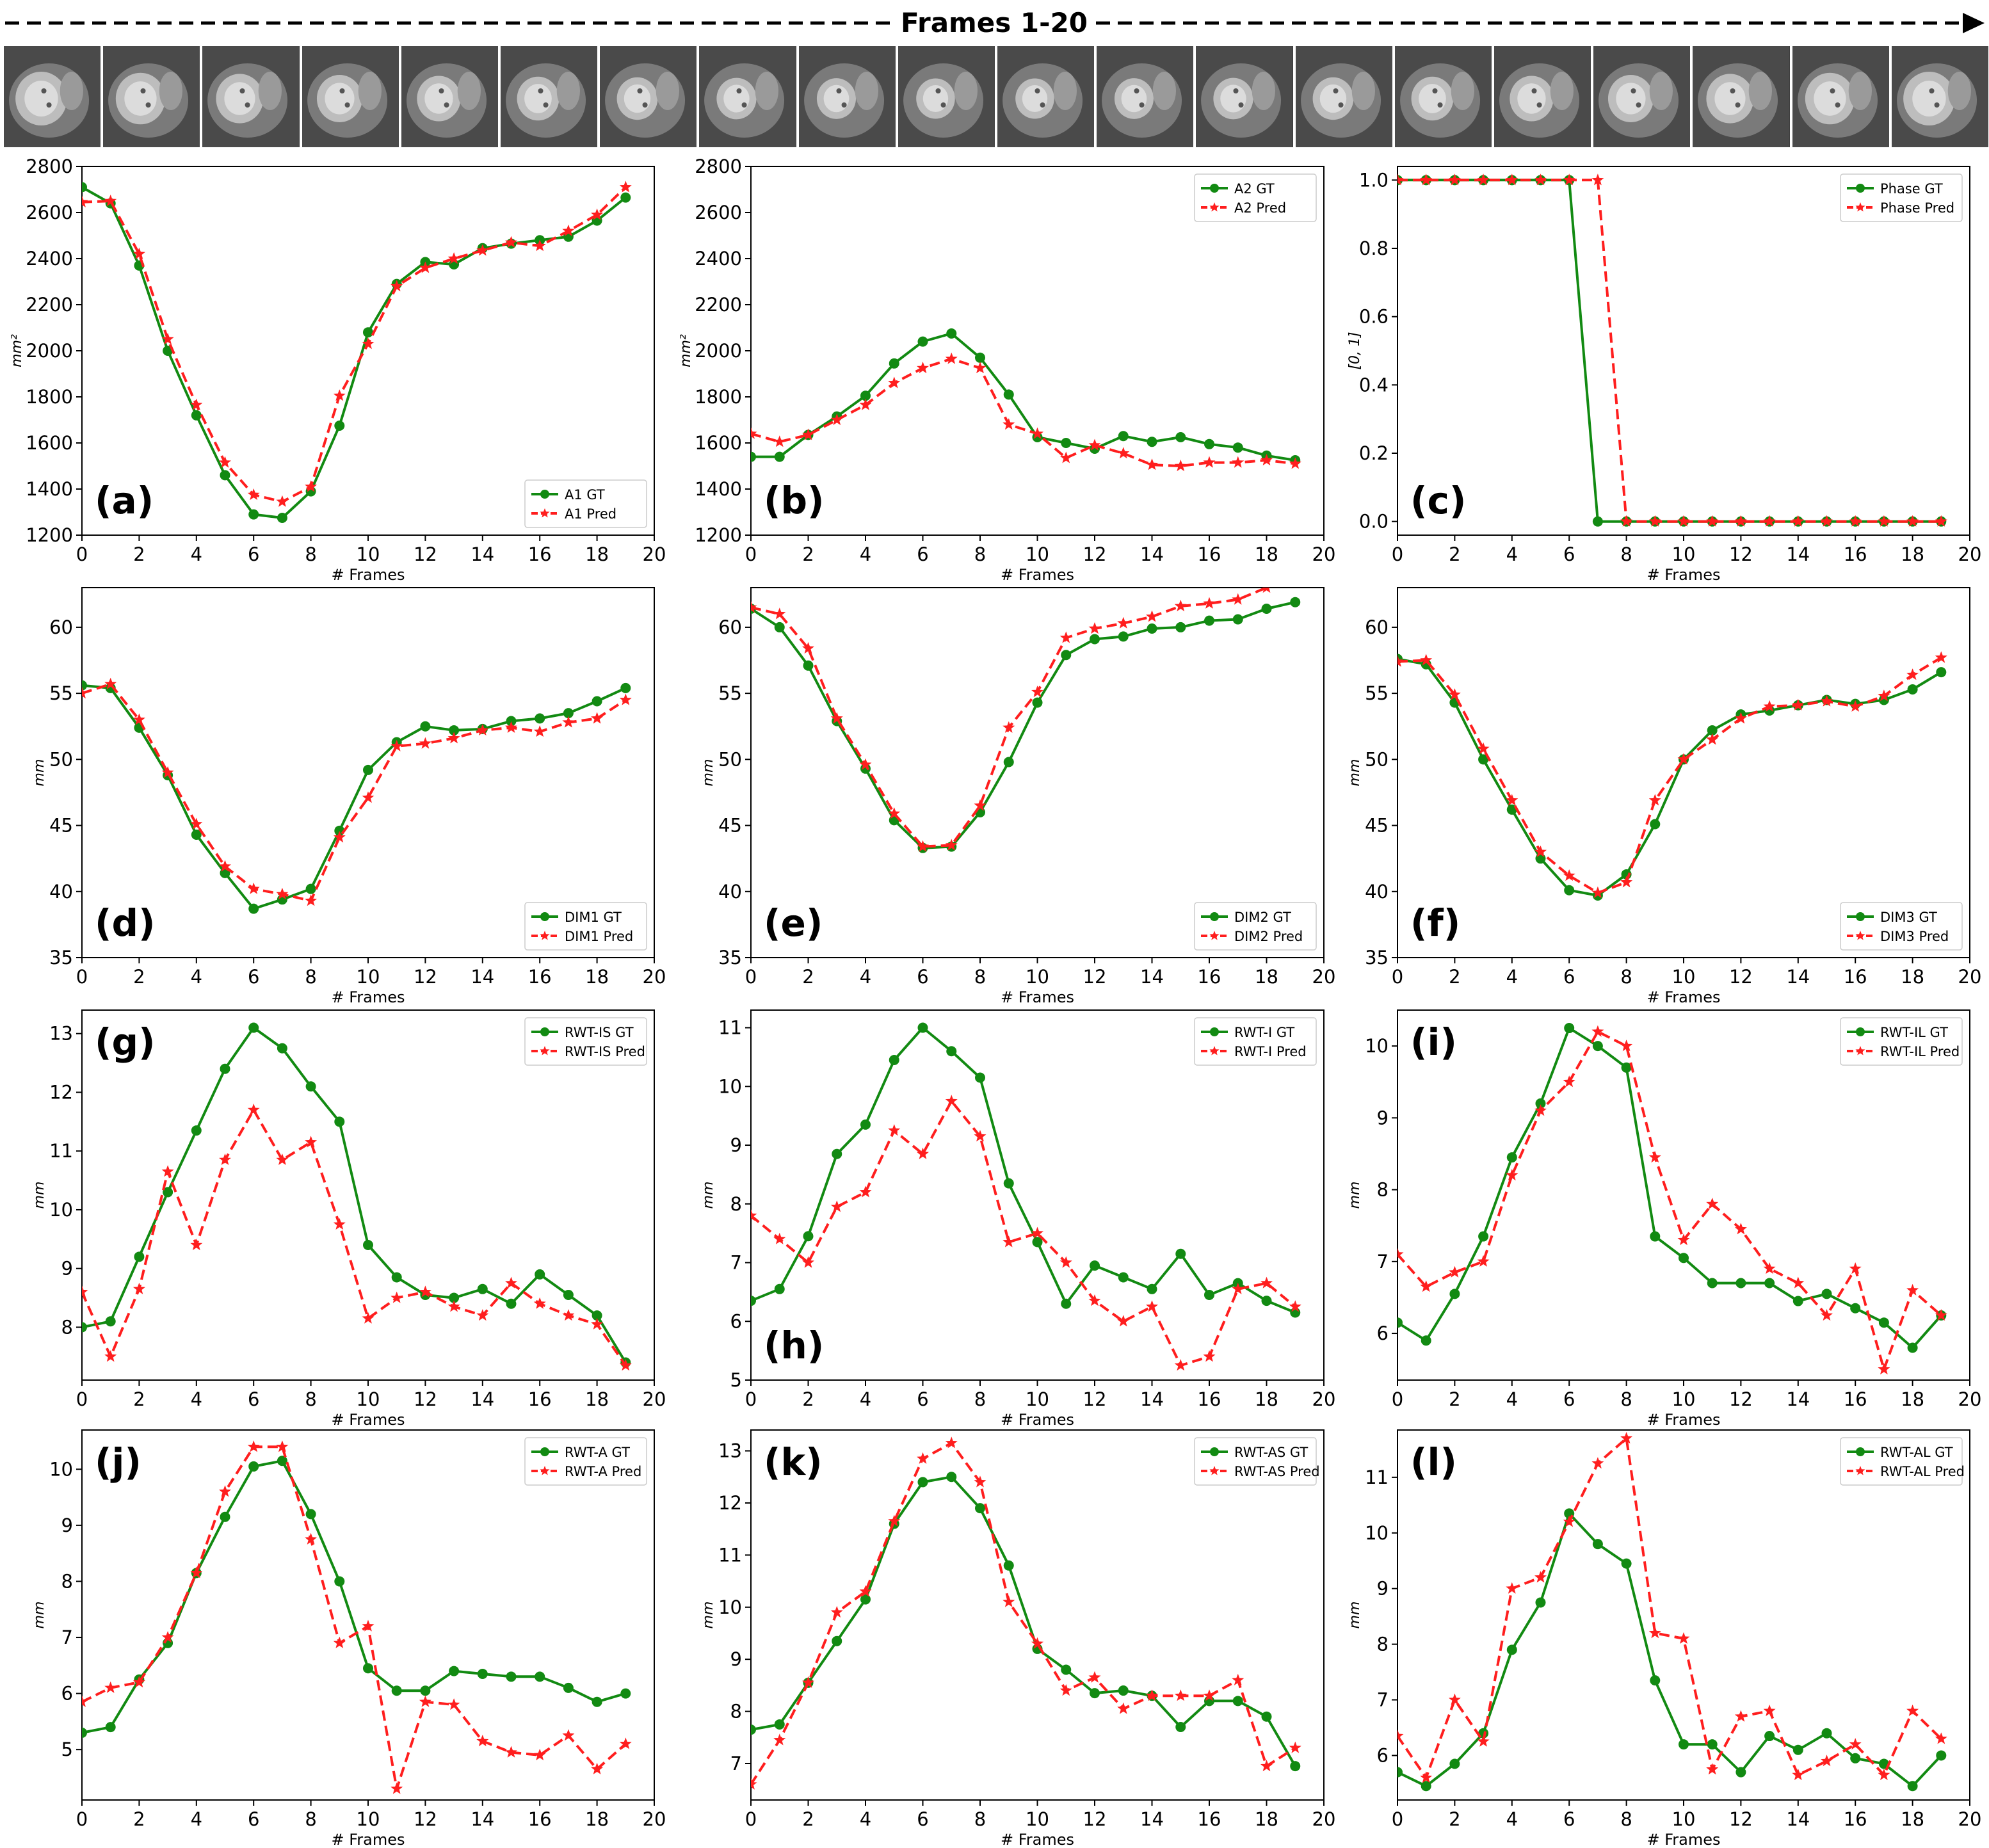 The image size is (1989, 1848). Describe the element at coordinates (125, 1042) in the screenshot. I see `panel-label: (g)` at that location.